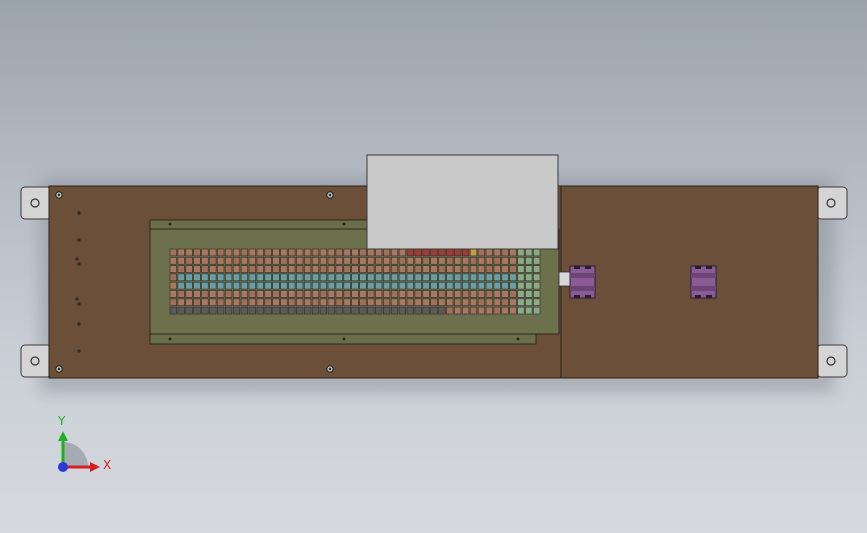 This screenshot has height=533, width=867. What do you see at coordinates (75, 454) in the screenshot?
I see `triad-arc` at bounding box center [75, 454].